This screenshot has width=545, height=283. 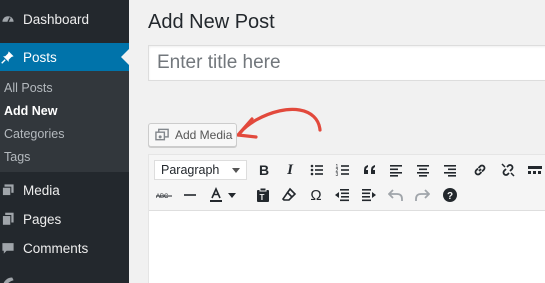 I want to click on undo-icon, so click(x=395, y=195).